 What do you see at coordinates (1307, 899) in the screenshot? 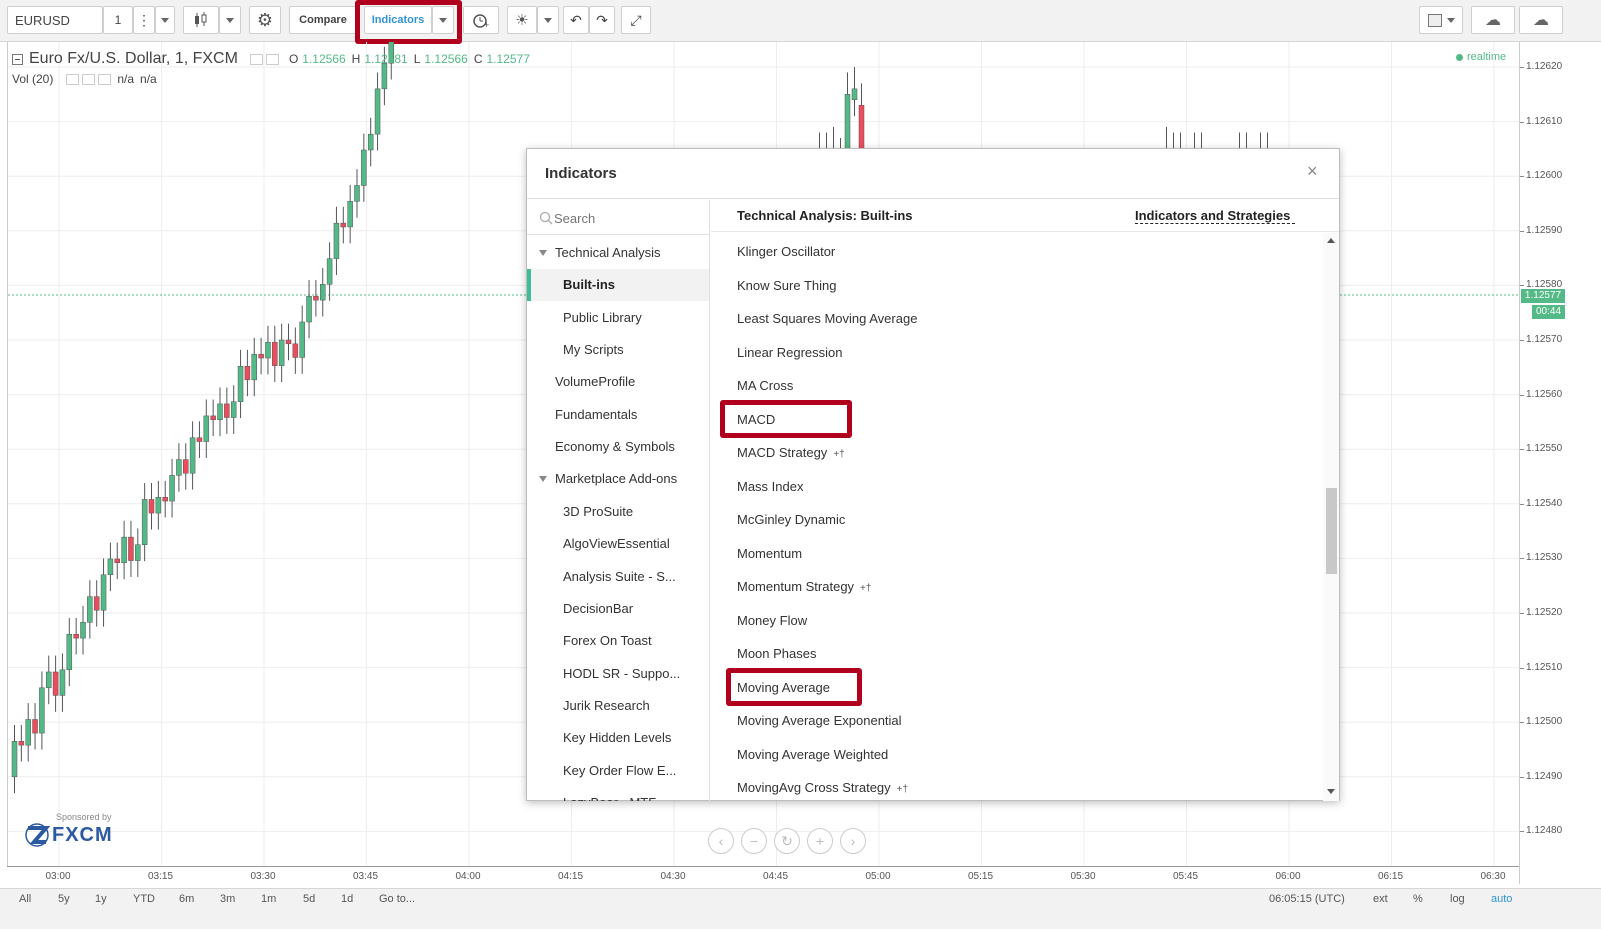
I see `utc-clock: 06:05:15 (UTC)` at bounding box center [1307, 899].